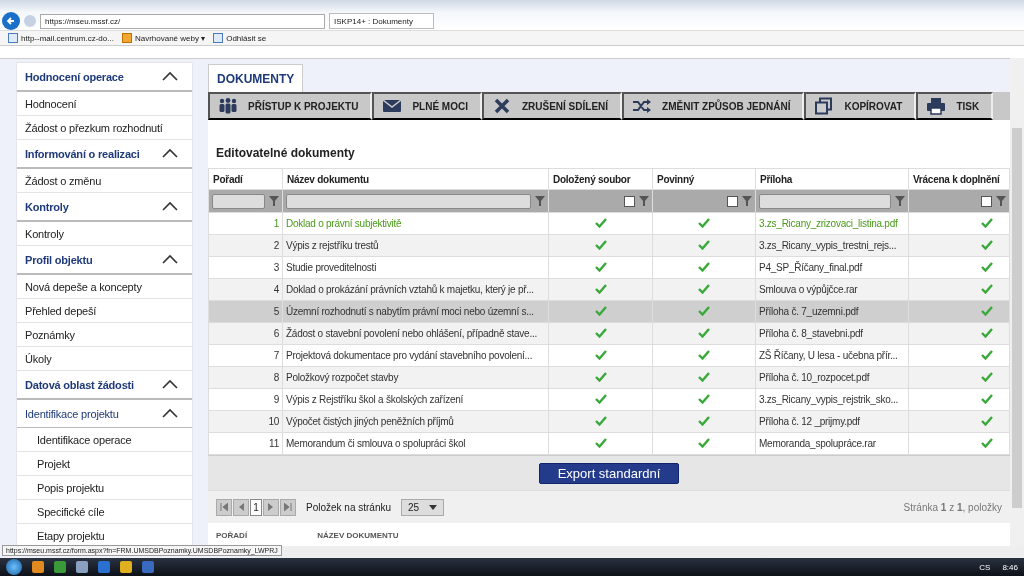 Image resolution: width=1024 pixels, height=576 pixels. I want to click on column-header: Příloha, so click(832, 179).